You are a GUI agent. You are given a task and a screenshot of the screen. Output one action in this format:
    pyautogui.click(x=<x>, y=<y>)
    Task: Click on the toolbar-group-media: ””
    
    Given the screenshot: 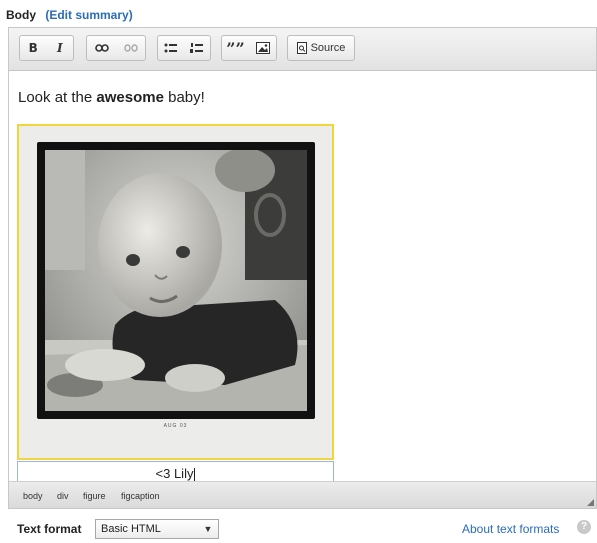 What is the action you would take?
    pyautogui.click(x=249, y=48)
    